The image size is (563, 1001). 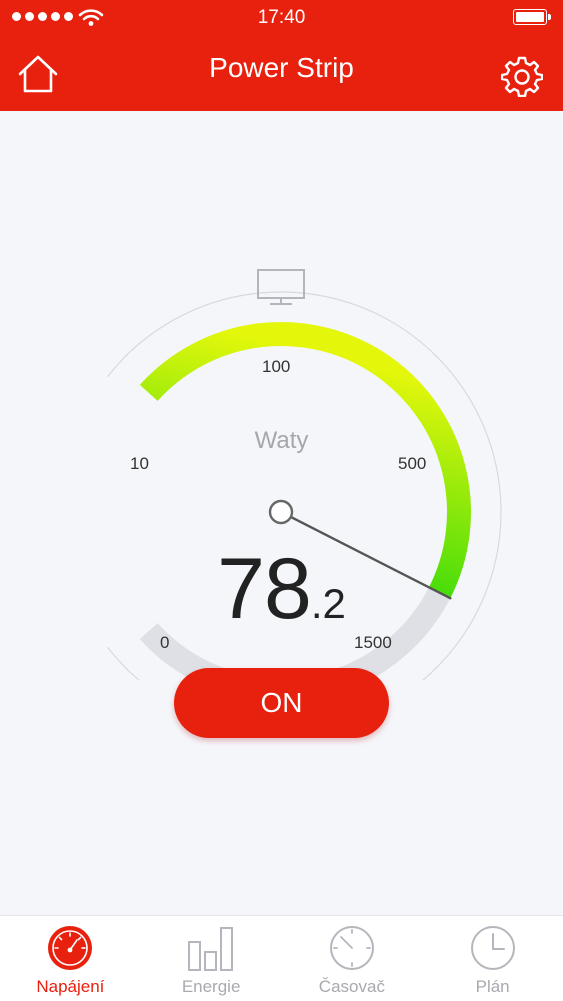 I want to click on power-toggle-button: ON, so click(x=281, y=703).